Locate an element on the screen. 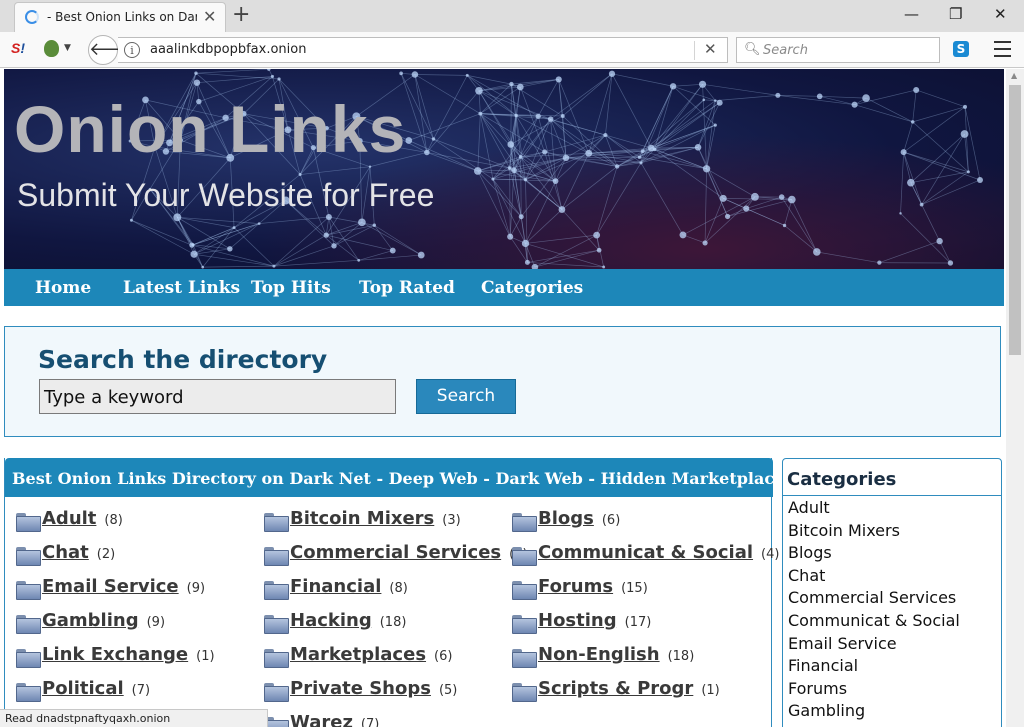  category-link: Link Exchange (1) is located at coordinates (128, 654).